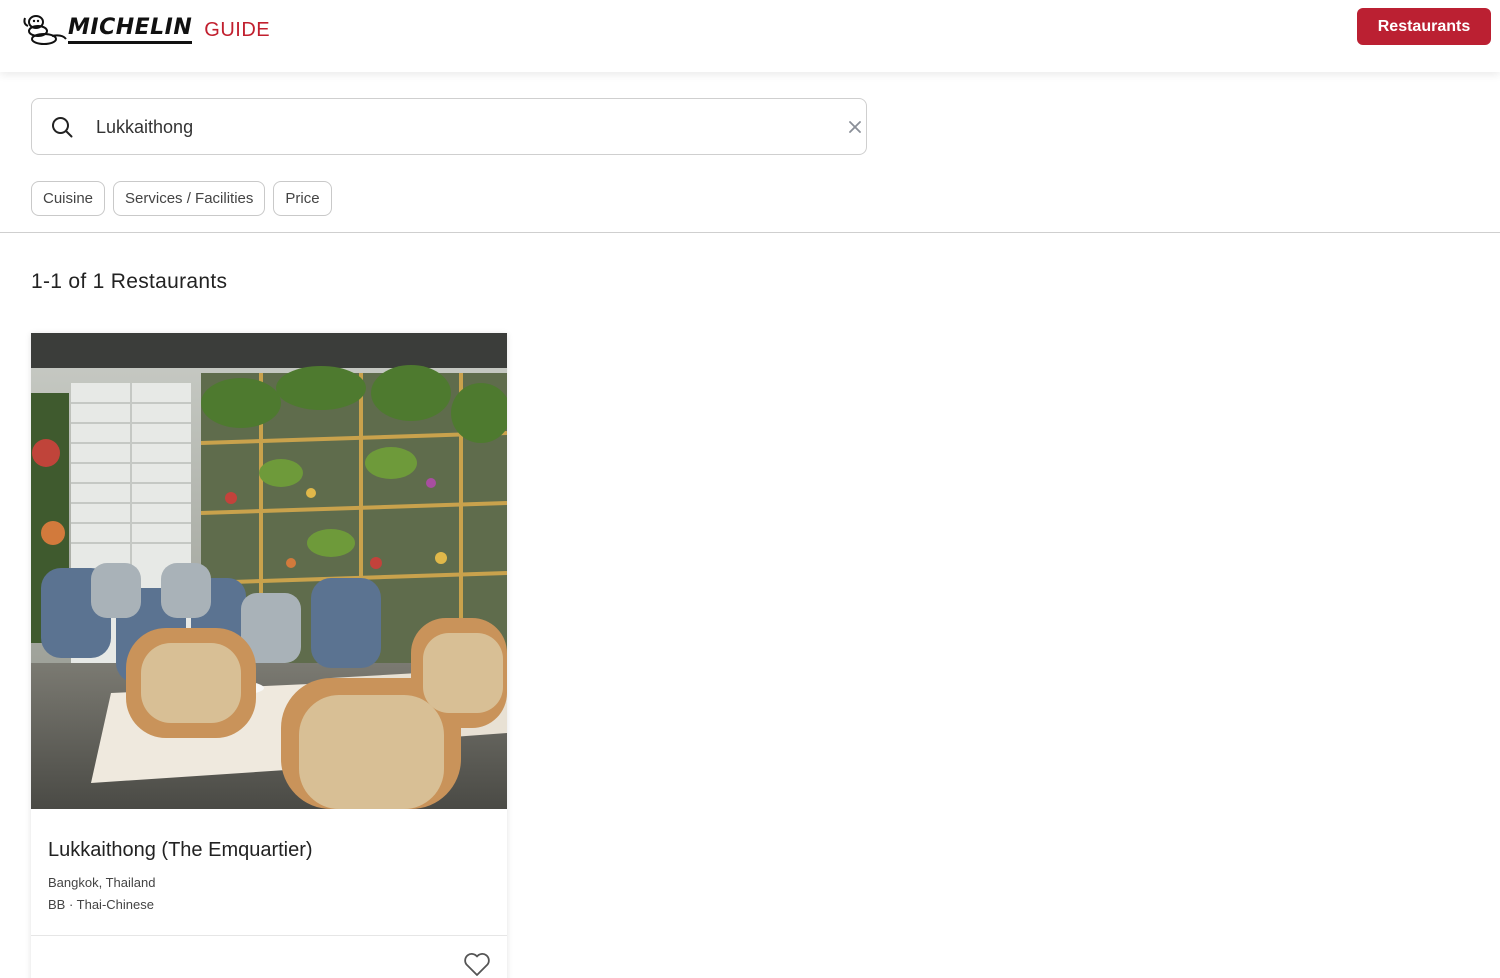  What do you see at coordinates (477, 964) in the screenshot?
I see `heart-icon` at bounding box center [477, 964].